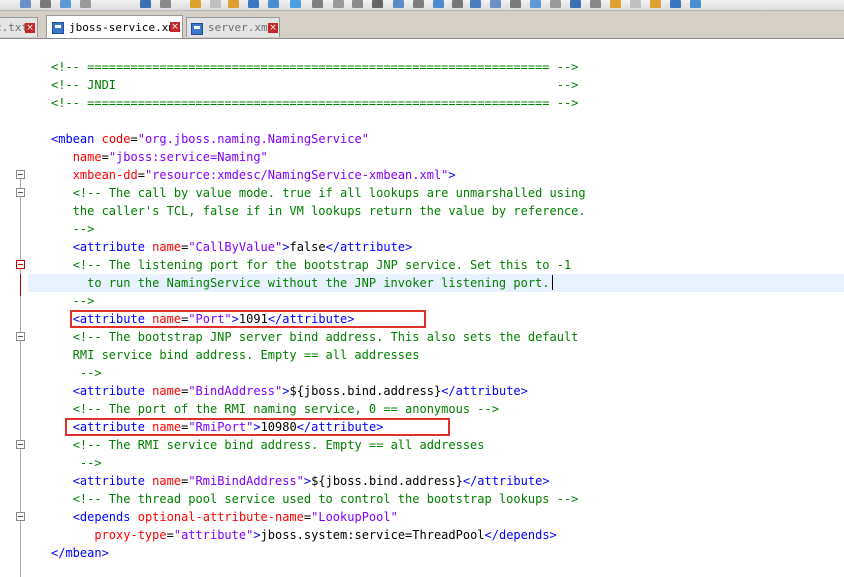  Describe the element at coordinates (73, 139) in the screenshot. I see `code-token: <mbean` at that location.